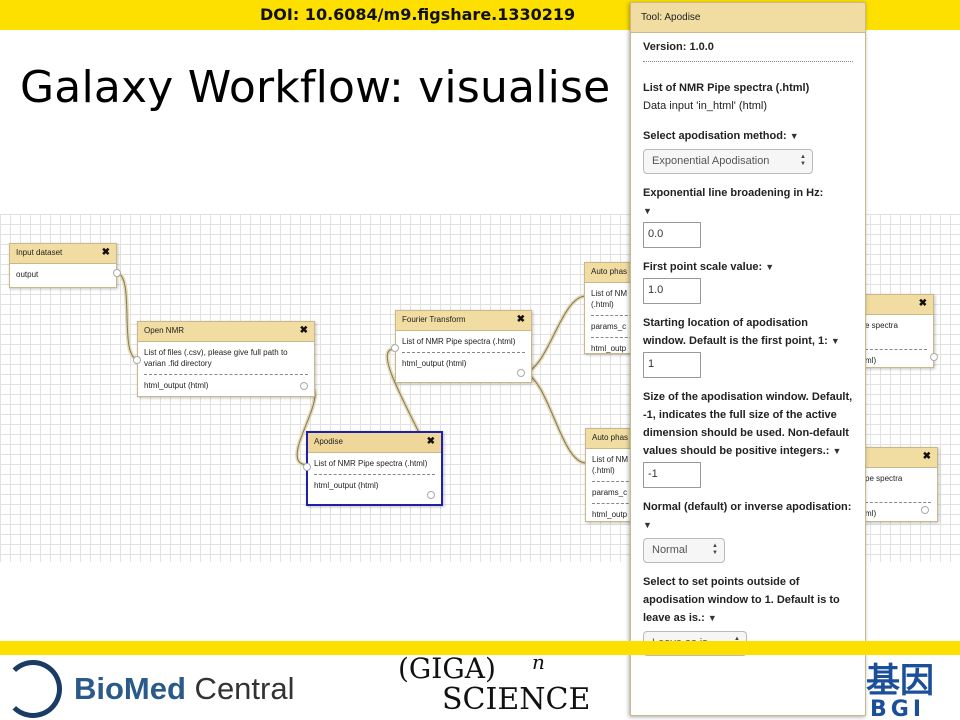 The width and height of the screenshot is (960, 720). What do you see at coordinates (240, 688) in the screenshot?
I see `bmc-regular-text: Central` at bounding box center [240, 688].